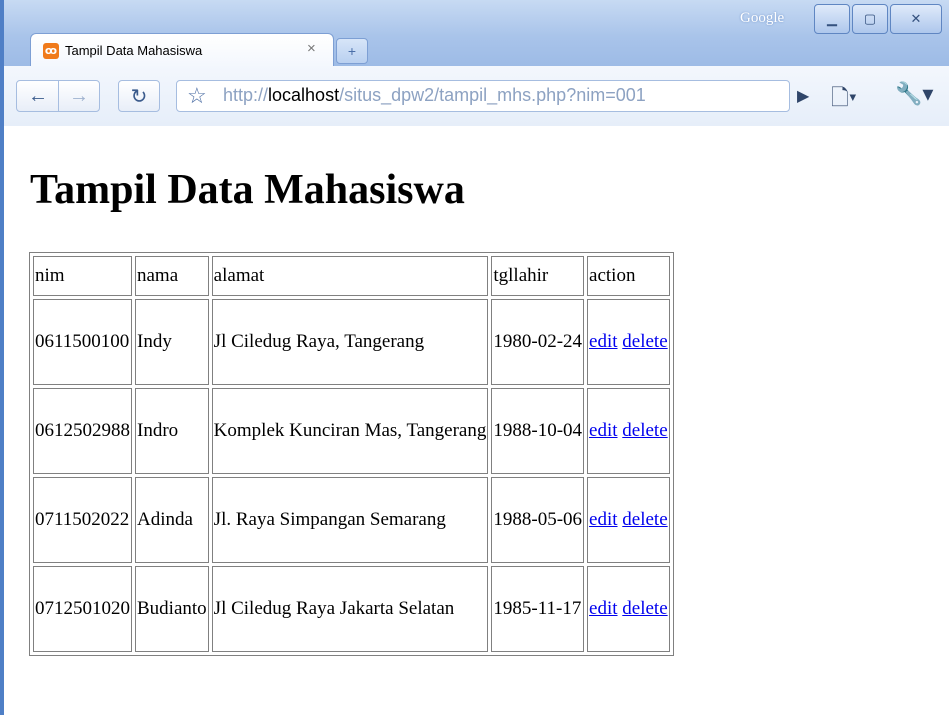 Image resolution: width=949 pixels, height=715 pixels. I want to click on cell-nim: 0611500100, so click(82, 342).